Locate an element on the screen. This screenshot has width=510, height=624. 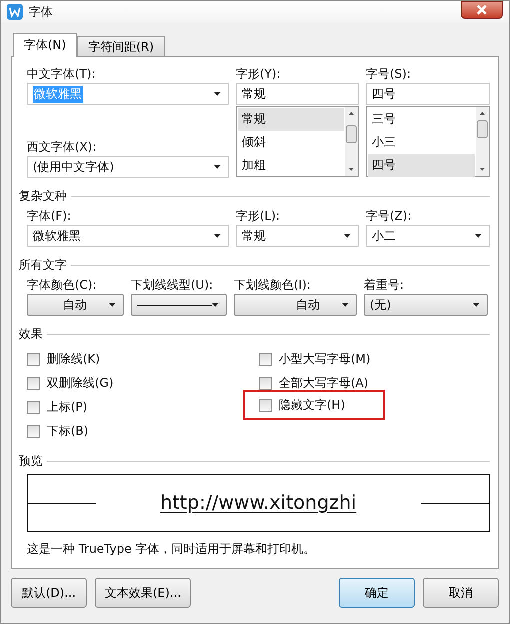
list-item: 小三 is located at coordinates (421, 142).